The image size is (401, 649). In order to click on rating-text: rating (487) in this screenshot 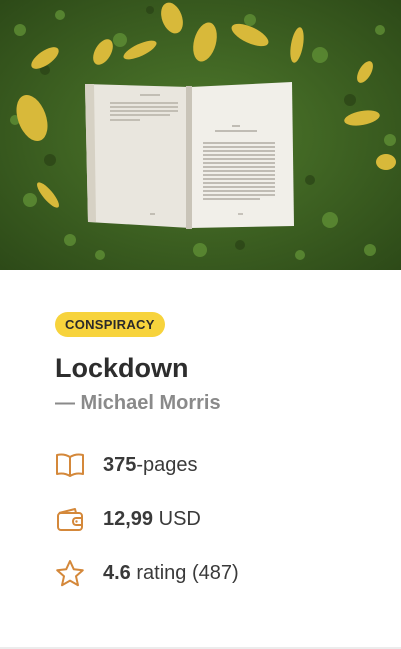, I will do `click(184, 572)`.